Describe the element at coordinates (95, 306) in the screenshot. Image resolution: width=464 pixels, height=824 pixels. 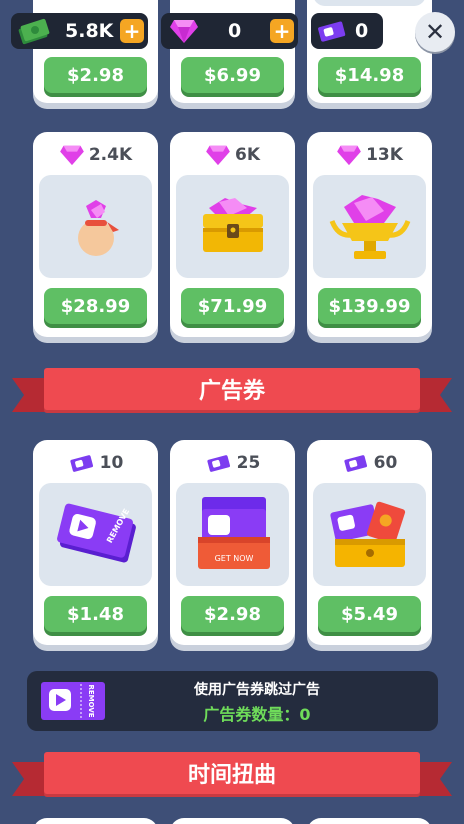
I see `price-button: $28.99` at that location.